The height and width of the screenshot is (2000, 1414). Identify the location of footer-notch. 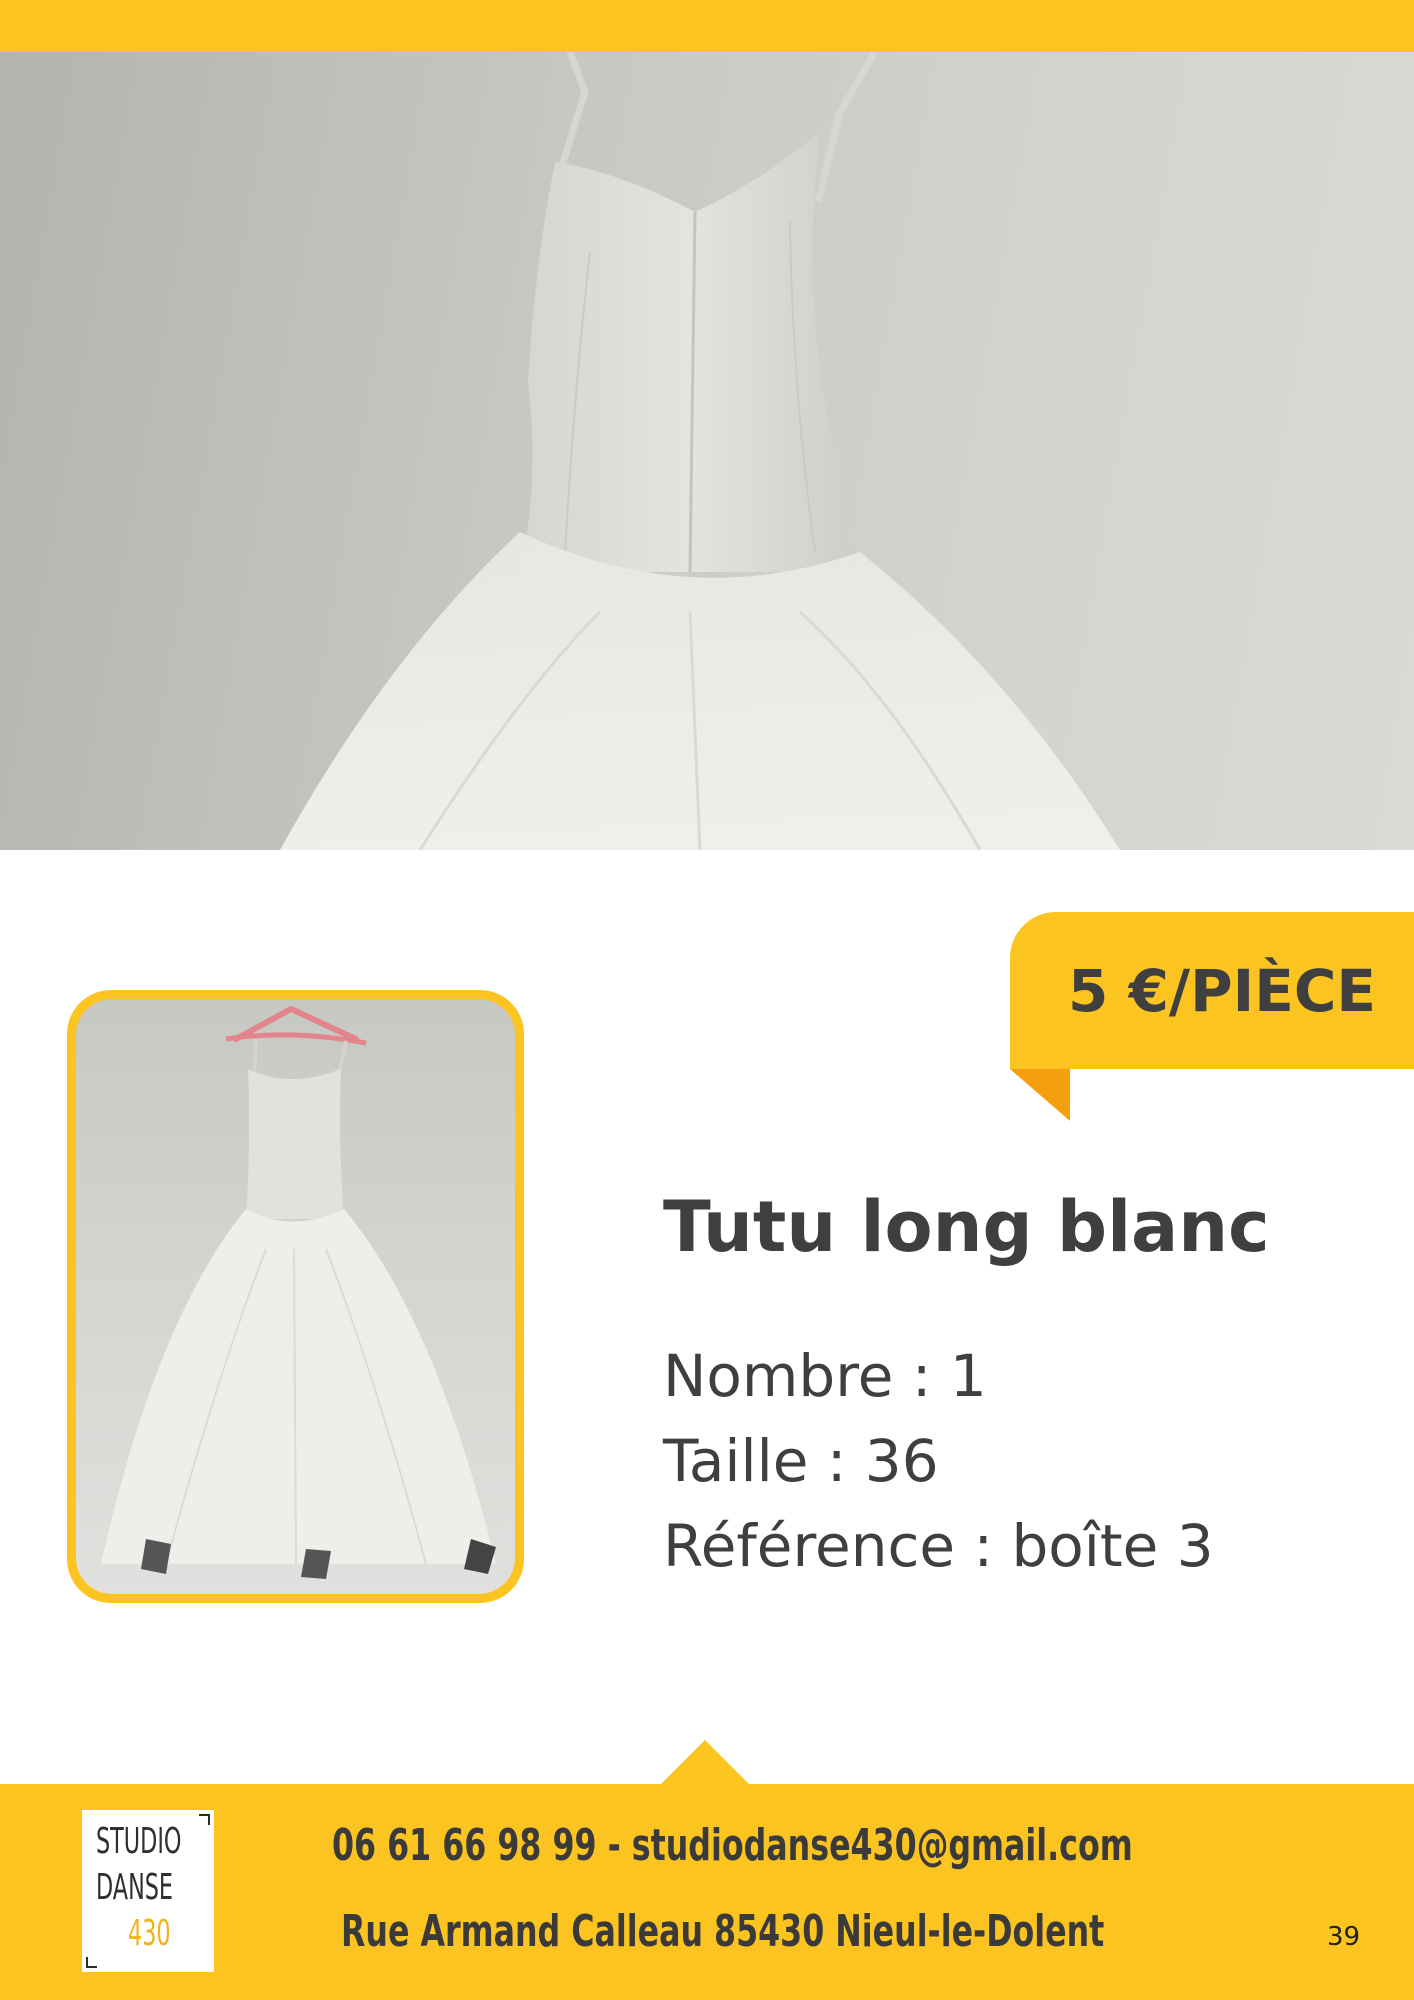
(705, 1762).